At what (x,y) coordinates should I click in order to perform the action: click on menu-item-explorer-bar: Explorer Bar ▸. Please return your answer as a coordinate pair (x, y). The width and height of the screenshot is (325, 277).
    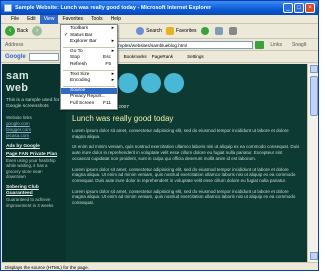
    Looking at the image, I should click on (89, 42).